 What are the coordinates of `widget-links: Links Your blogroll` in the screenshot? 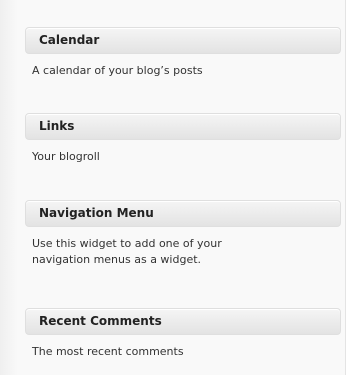 It's located at (183, 139).